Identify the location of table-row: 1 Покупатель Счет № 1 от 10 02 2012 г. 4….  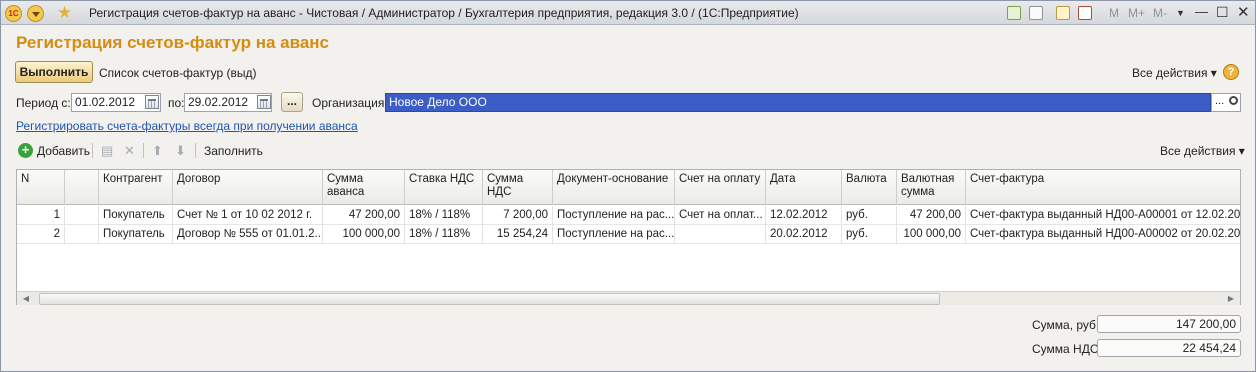
(628, 215).